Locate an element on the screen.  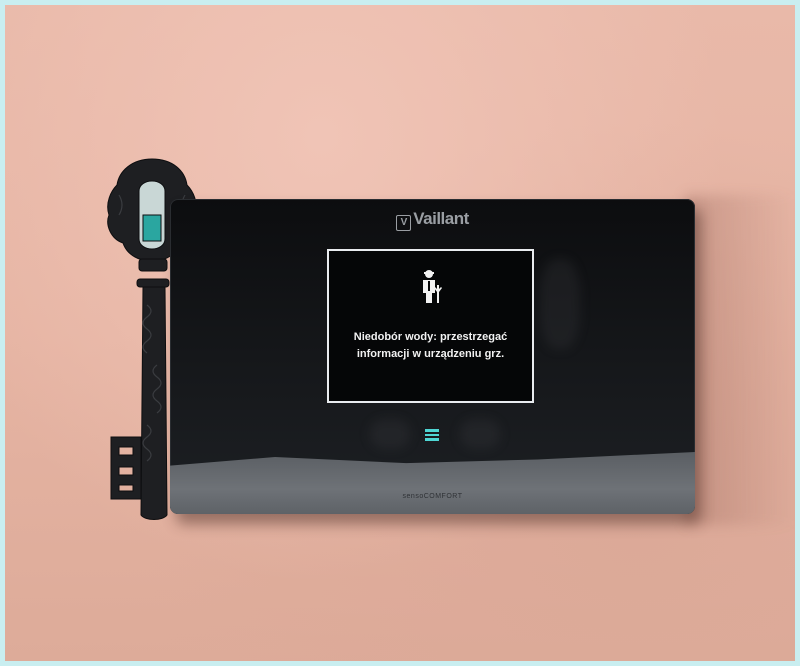
device-bottom-panel is located at coordinates (432, 483).